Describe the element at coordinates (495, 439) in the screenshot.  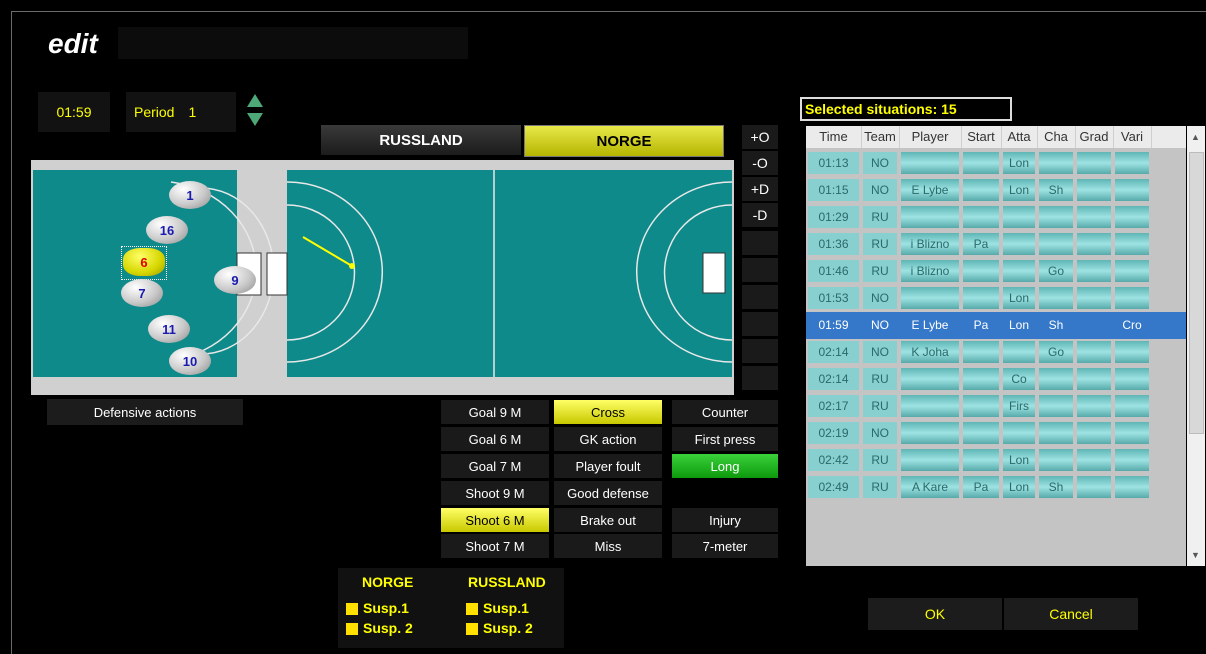
I see `action-goal-6m: Goal 6 M` at that location.